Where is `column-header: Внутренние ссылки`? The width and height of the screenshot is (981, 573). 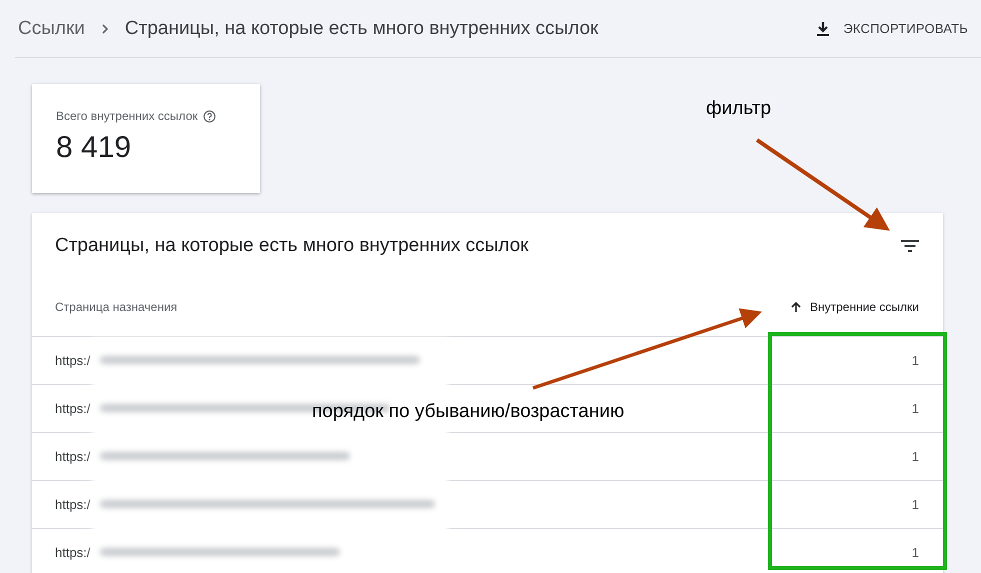
column-header: Внутренние ссылки is located at coordinates (866, 307).